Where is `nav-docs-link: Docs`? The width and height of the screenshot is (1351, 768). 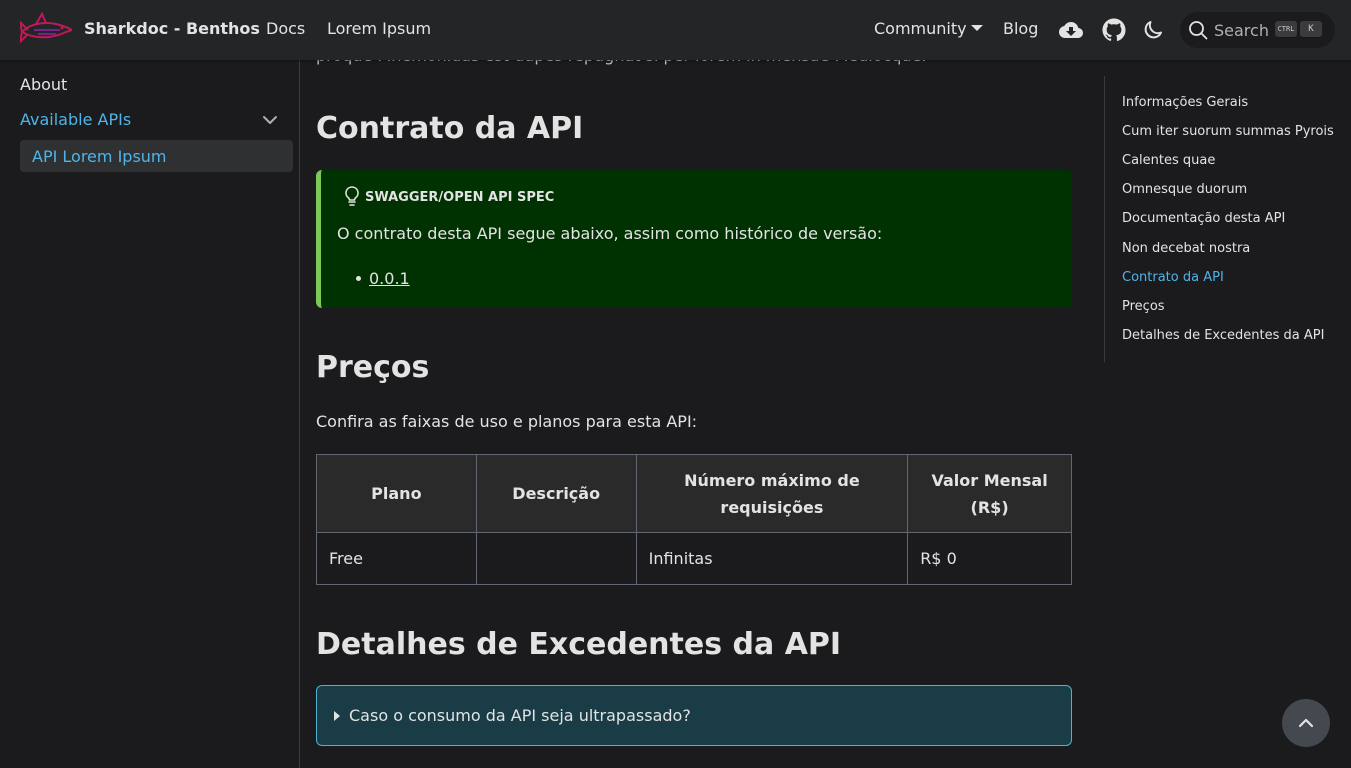
nav-docs-link: Docs is located at coordinates (285, 28).